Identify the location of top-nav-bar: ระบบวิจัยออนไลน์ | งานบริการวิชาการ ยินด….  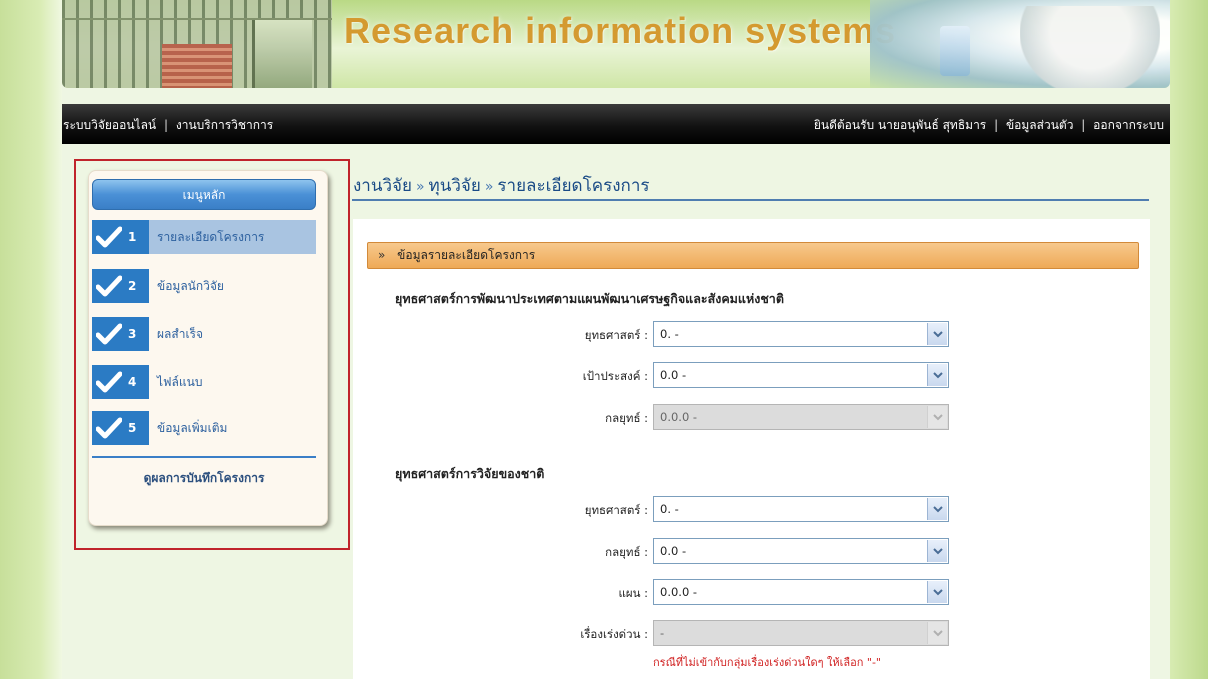
(616, 124).